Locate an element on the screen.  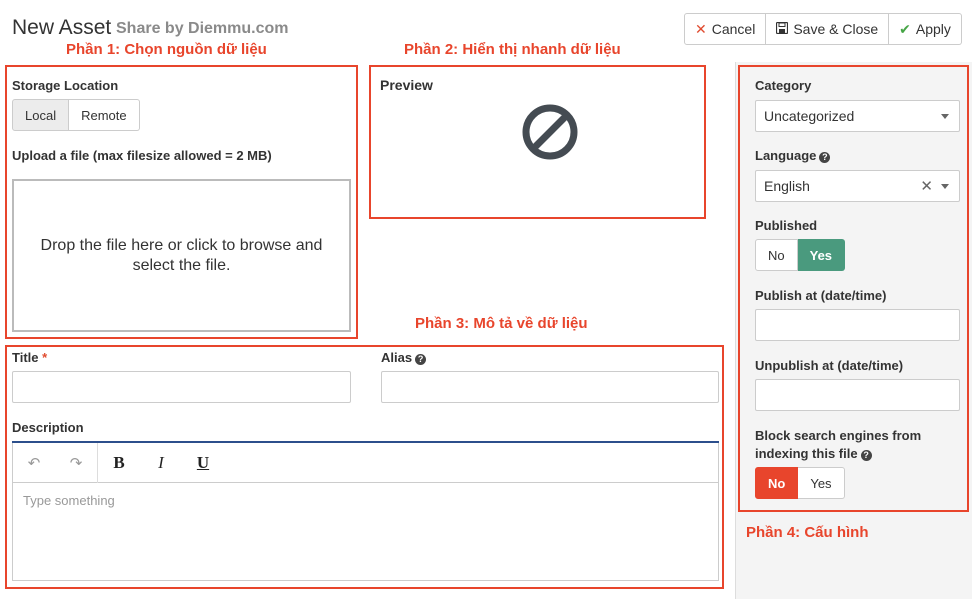
storage-location-label: Storage Location is located at coordinates (65, 85).